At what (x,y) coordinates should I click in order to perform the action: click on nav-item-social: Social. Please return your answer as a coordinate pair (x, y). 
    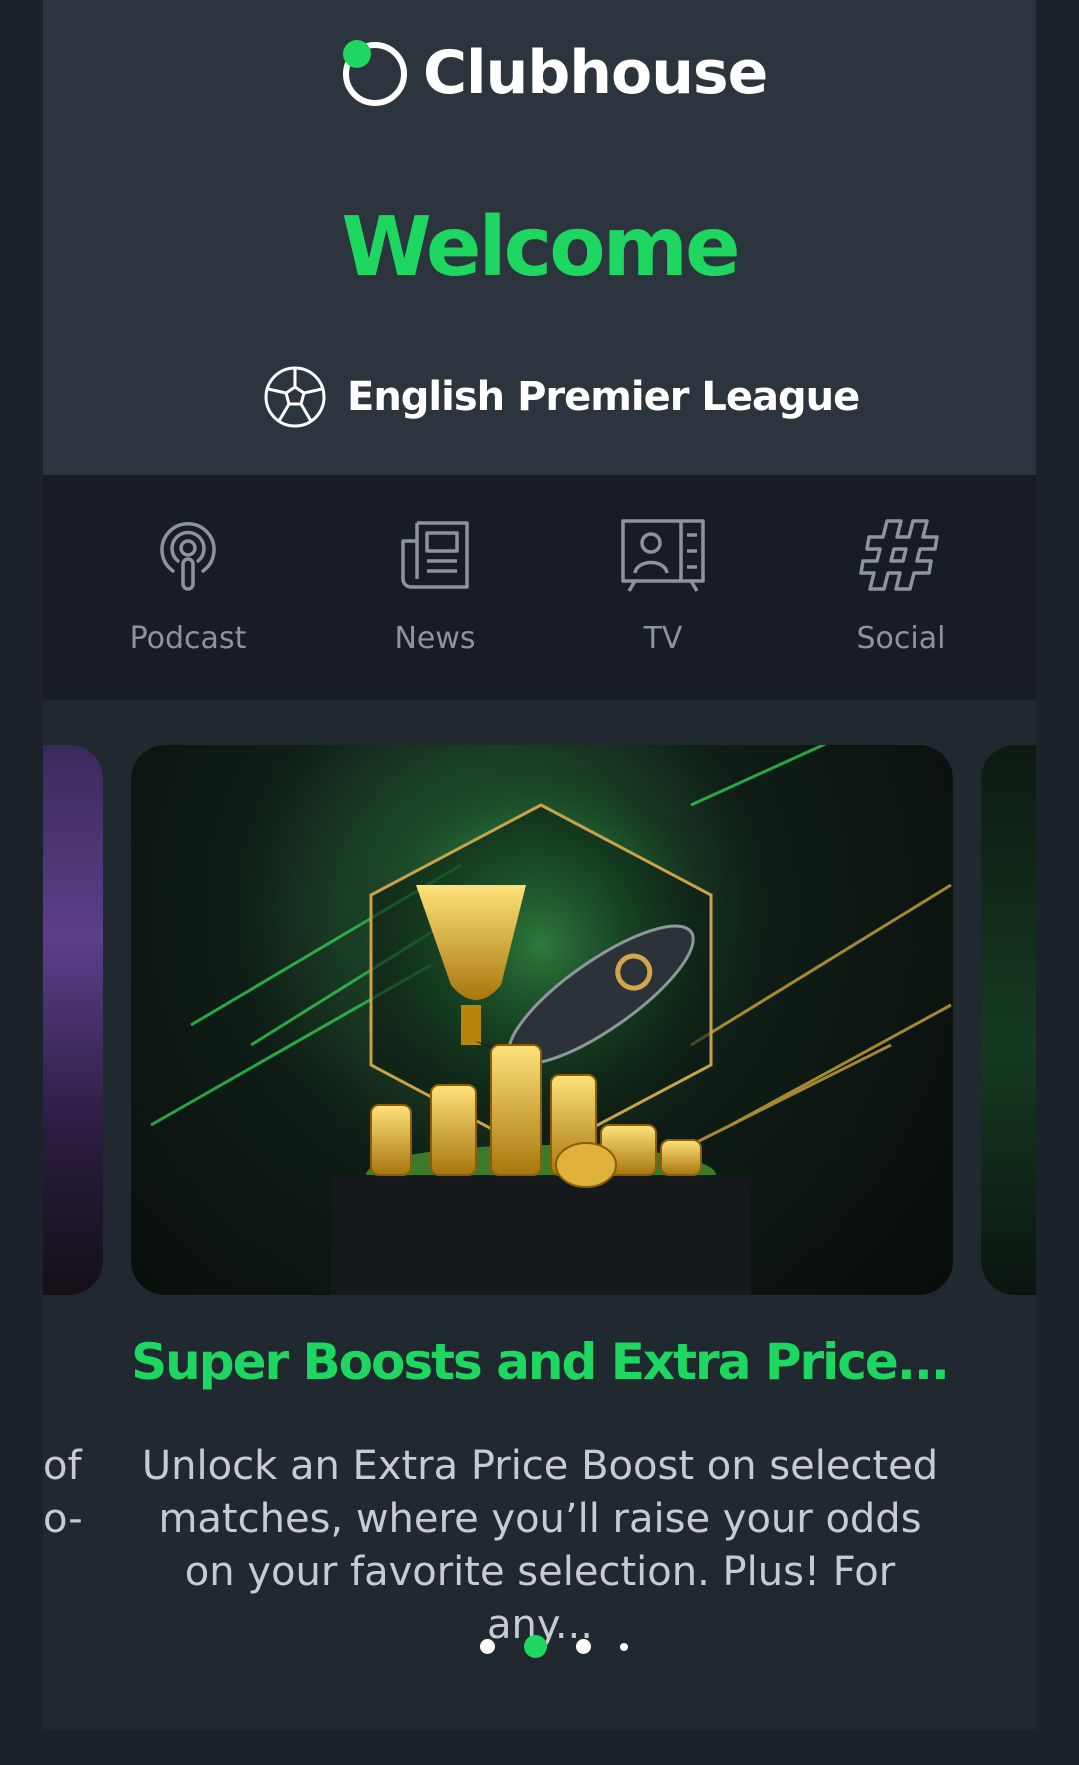
    Looking at the image, I should click on (901, 585).